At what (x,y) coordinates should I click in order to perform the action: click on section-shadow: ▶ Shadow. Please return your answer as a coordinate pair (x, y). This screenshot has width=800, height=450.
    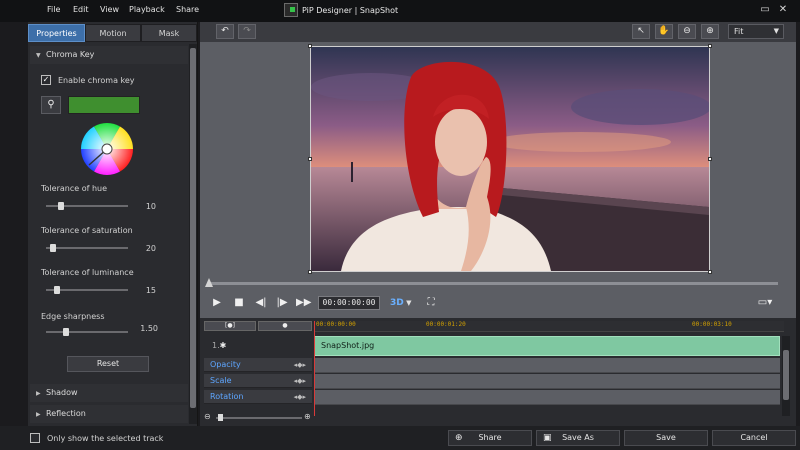
    Looking at the image, I should click on (109, 393).